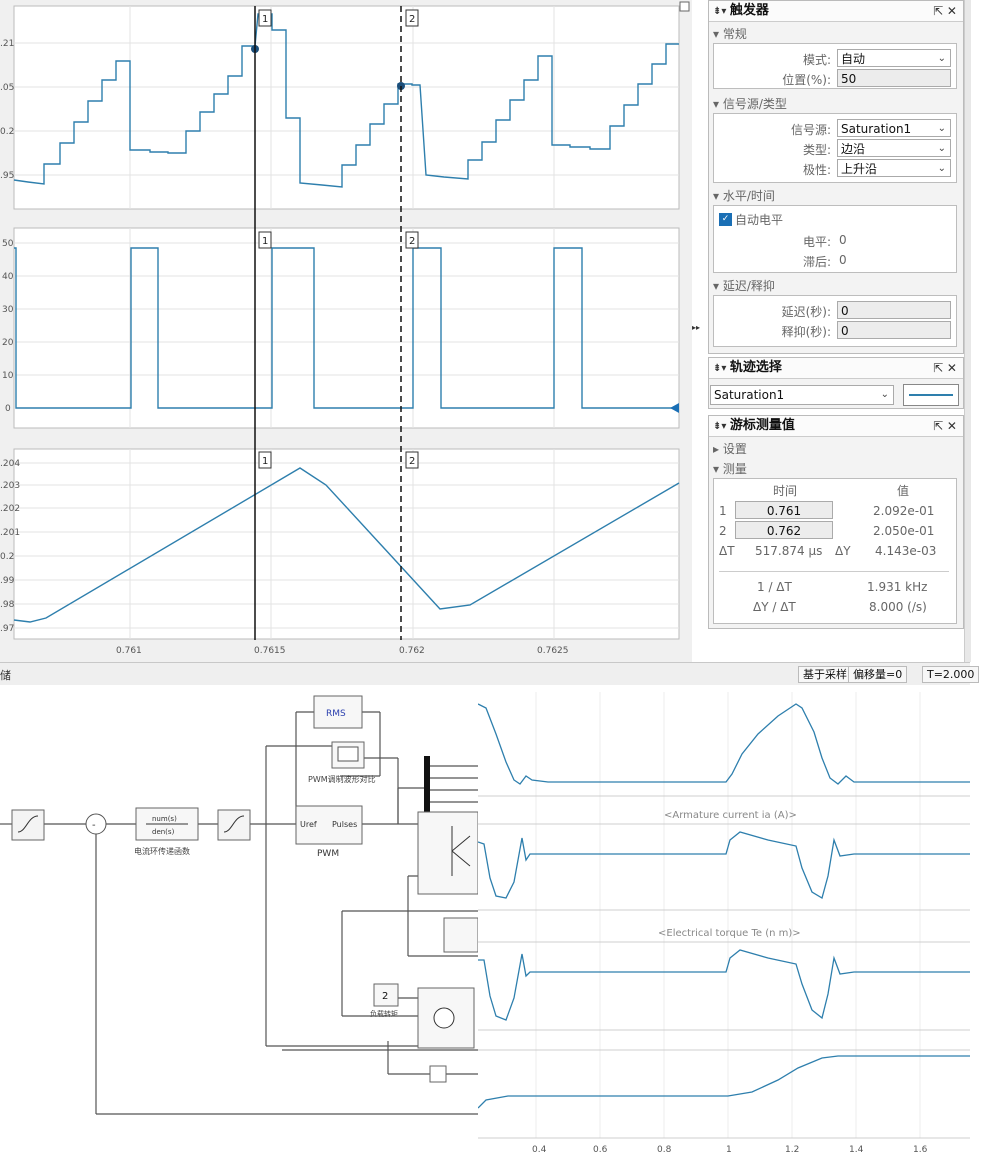  Describe the element at coordinates (10, 509) in the screenshot. I see `p3-tick-2: .202` at that location.